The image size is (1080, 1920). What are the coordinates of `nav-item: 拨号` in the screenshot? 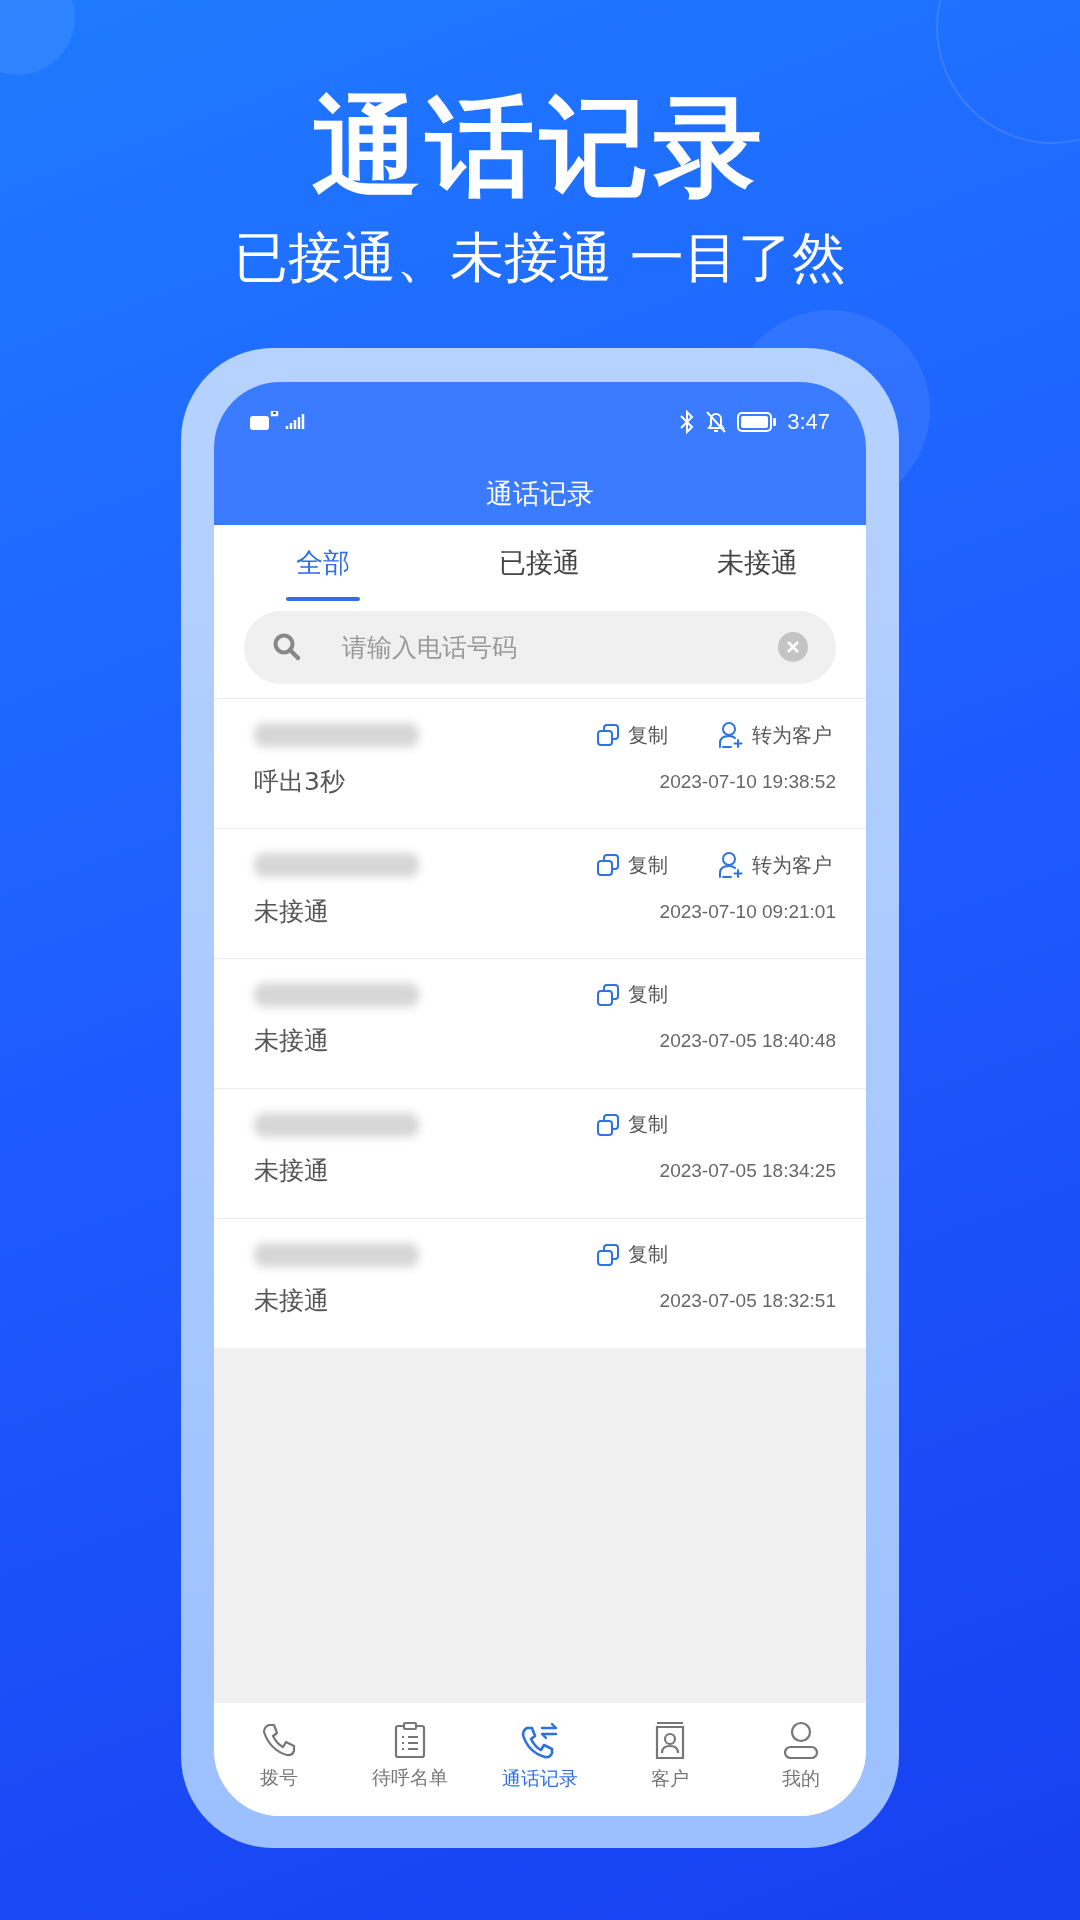 It's located at (279, 1756).